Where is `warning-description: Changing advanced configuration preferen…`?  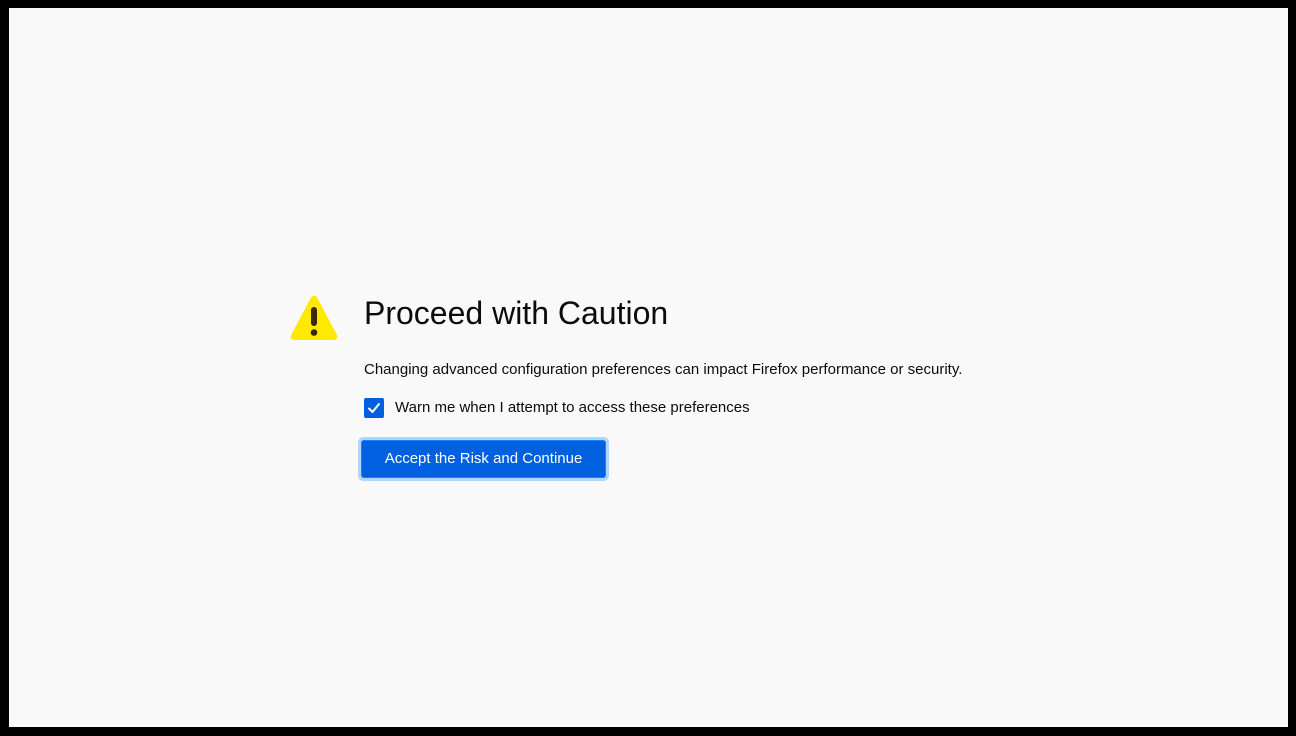
warning-description: Changing advanced configuration preferen… is located at coordinates (663, 369).